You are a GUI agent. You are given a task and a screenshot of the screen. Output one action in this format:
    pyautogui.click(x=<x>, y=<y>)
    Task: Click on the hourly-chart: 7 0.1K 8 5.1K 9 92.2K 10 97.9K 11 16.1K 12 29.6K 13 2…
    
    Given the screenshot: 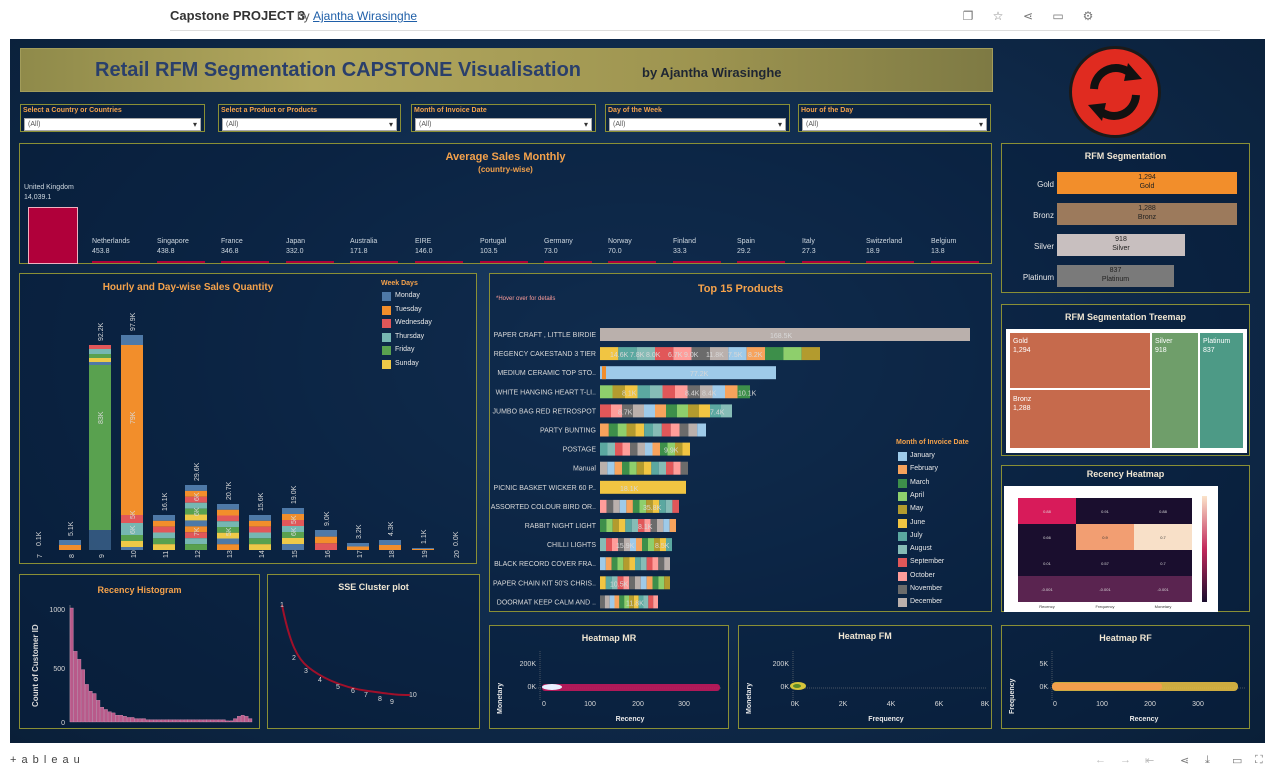 What is the action you would take?
    pyautogui.click(x=248, y=435)
    